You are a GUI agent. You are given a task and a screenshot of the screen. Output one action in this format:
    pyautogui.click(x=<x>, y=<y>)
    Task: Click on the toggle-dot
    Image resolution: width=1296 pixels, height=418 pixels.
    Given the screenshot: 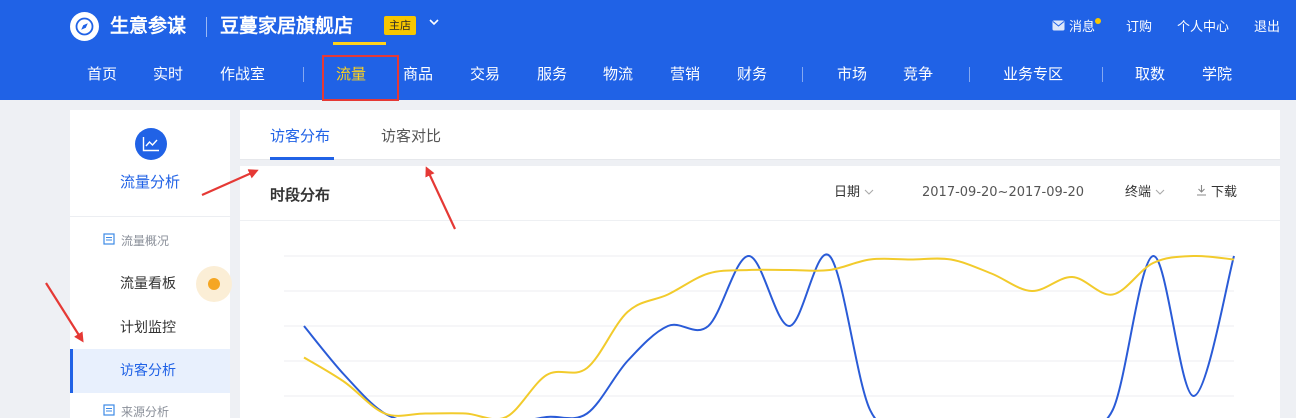 What is the action you would take?
    pyautogui.click(x=214, y=284)
    